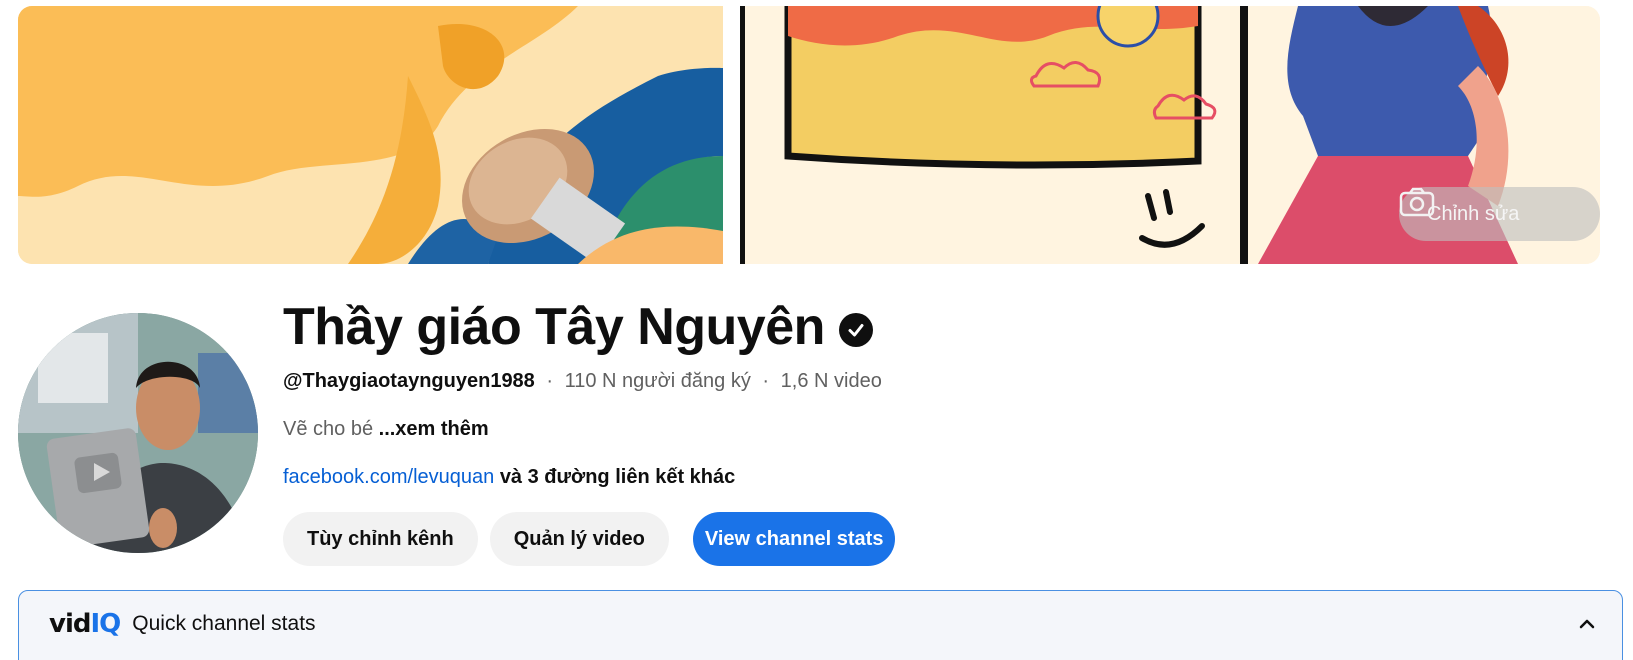 This screenshot has width=1633, height=660. What do you see at coordinates (554, 327) in the screenshot?
I see `channel-name: Thầy giáo Tây Nguyên` at bounding box center [554, 327].